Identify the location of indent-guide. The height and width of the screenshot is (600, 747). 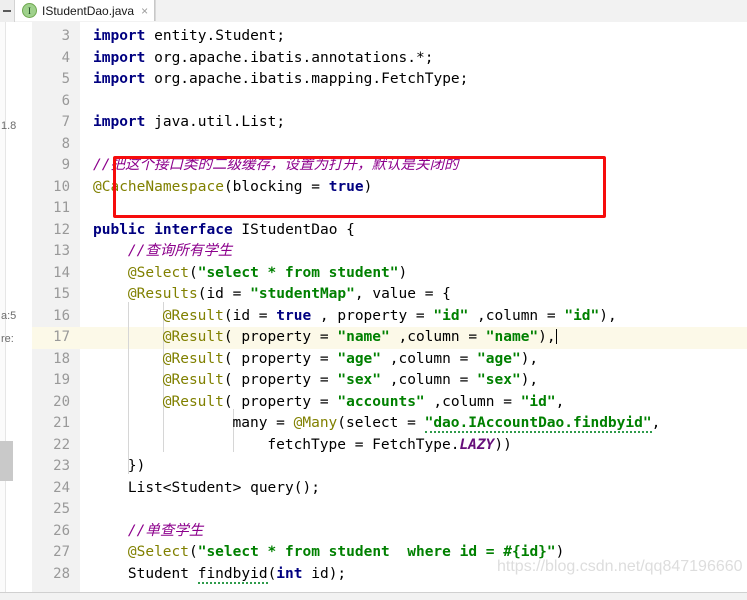
(128, 387).